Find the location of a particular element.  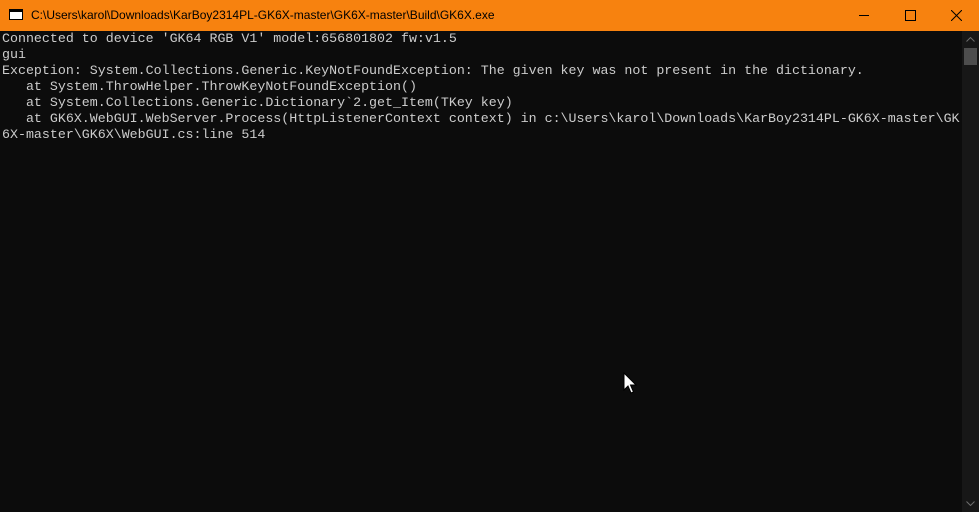

scroll-down-arrow-icon is located at coordinates (970, 503).